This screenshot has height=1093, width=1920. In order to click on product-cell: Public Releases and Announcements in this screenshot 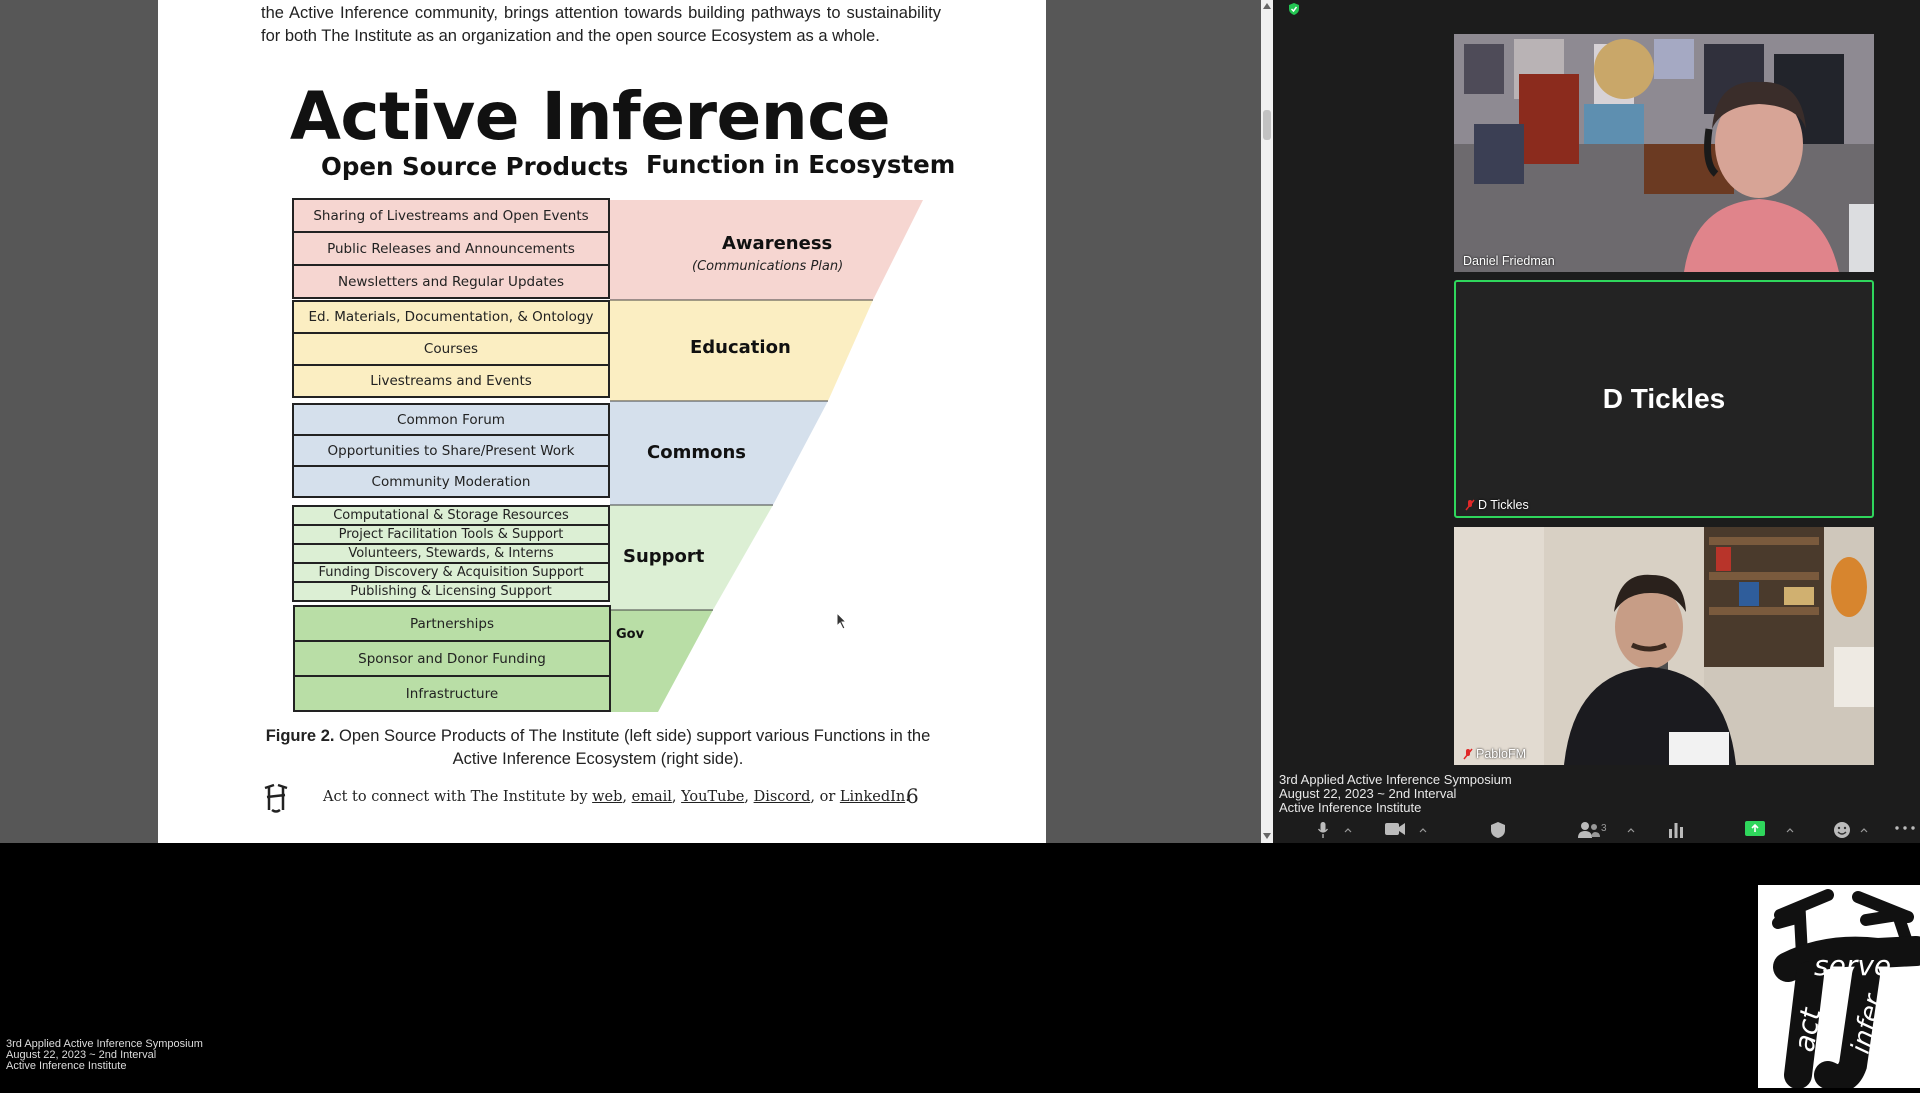, I will do `click(451, 248)`.